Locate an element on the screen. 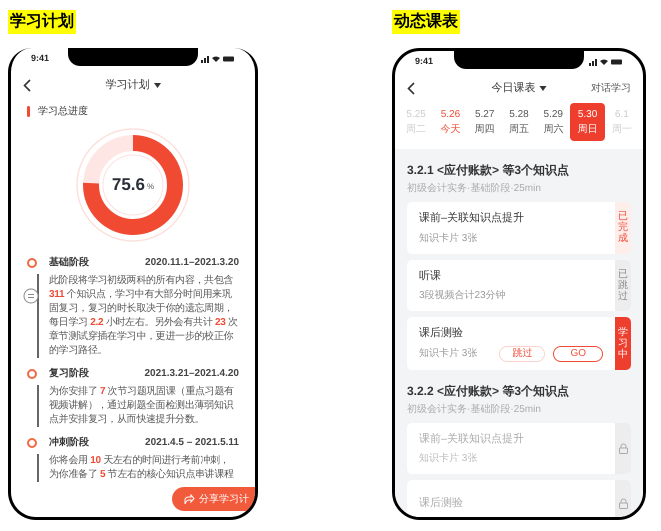  day-tab: 5.28 周五 is located at coordinates (519, 122).